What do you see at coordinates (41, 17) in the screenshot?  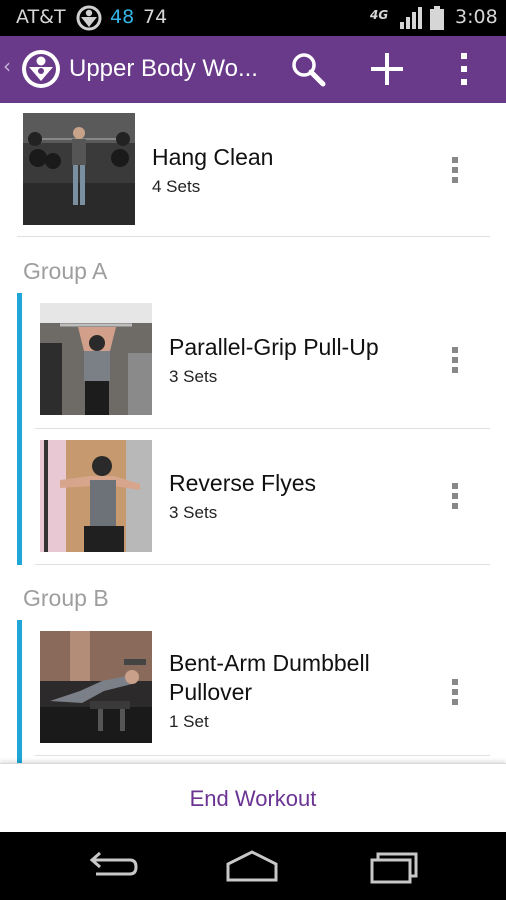 I see `carrier-label: AT&T` at bounding box center [41, 17].